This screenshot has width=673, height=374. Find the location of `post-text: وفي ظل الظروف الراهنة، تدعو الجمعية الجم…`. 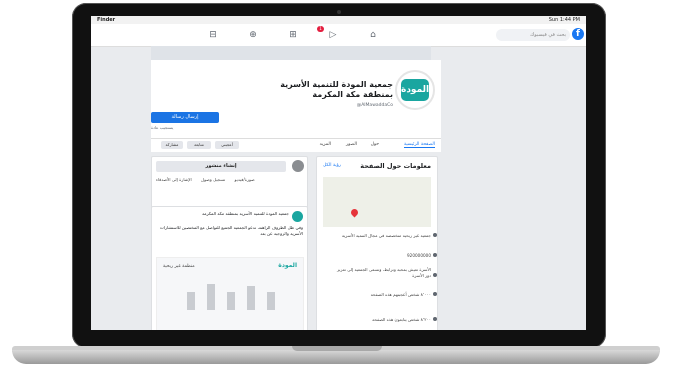

post-text: وفي ظل الظروف الراهنة، تدعو الجمعية الجم… is located at coordinates (231, 230).